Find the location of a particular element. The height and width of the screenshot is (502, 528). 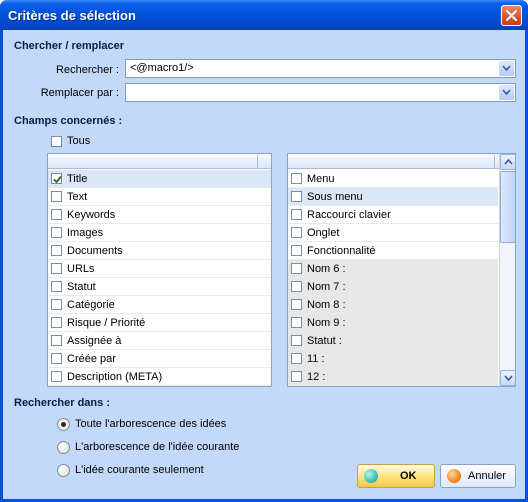

find-dropdown-button is located at coordinates (506, 68).